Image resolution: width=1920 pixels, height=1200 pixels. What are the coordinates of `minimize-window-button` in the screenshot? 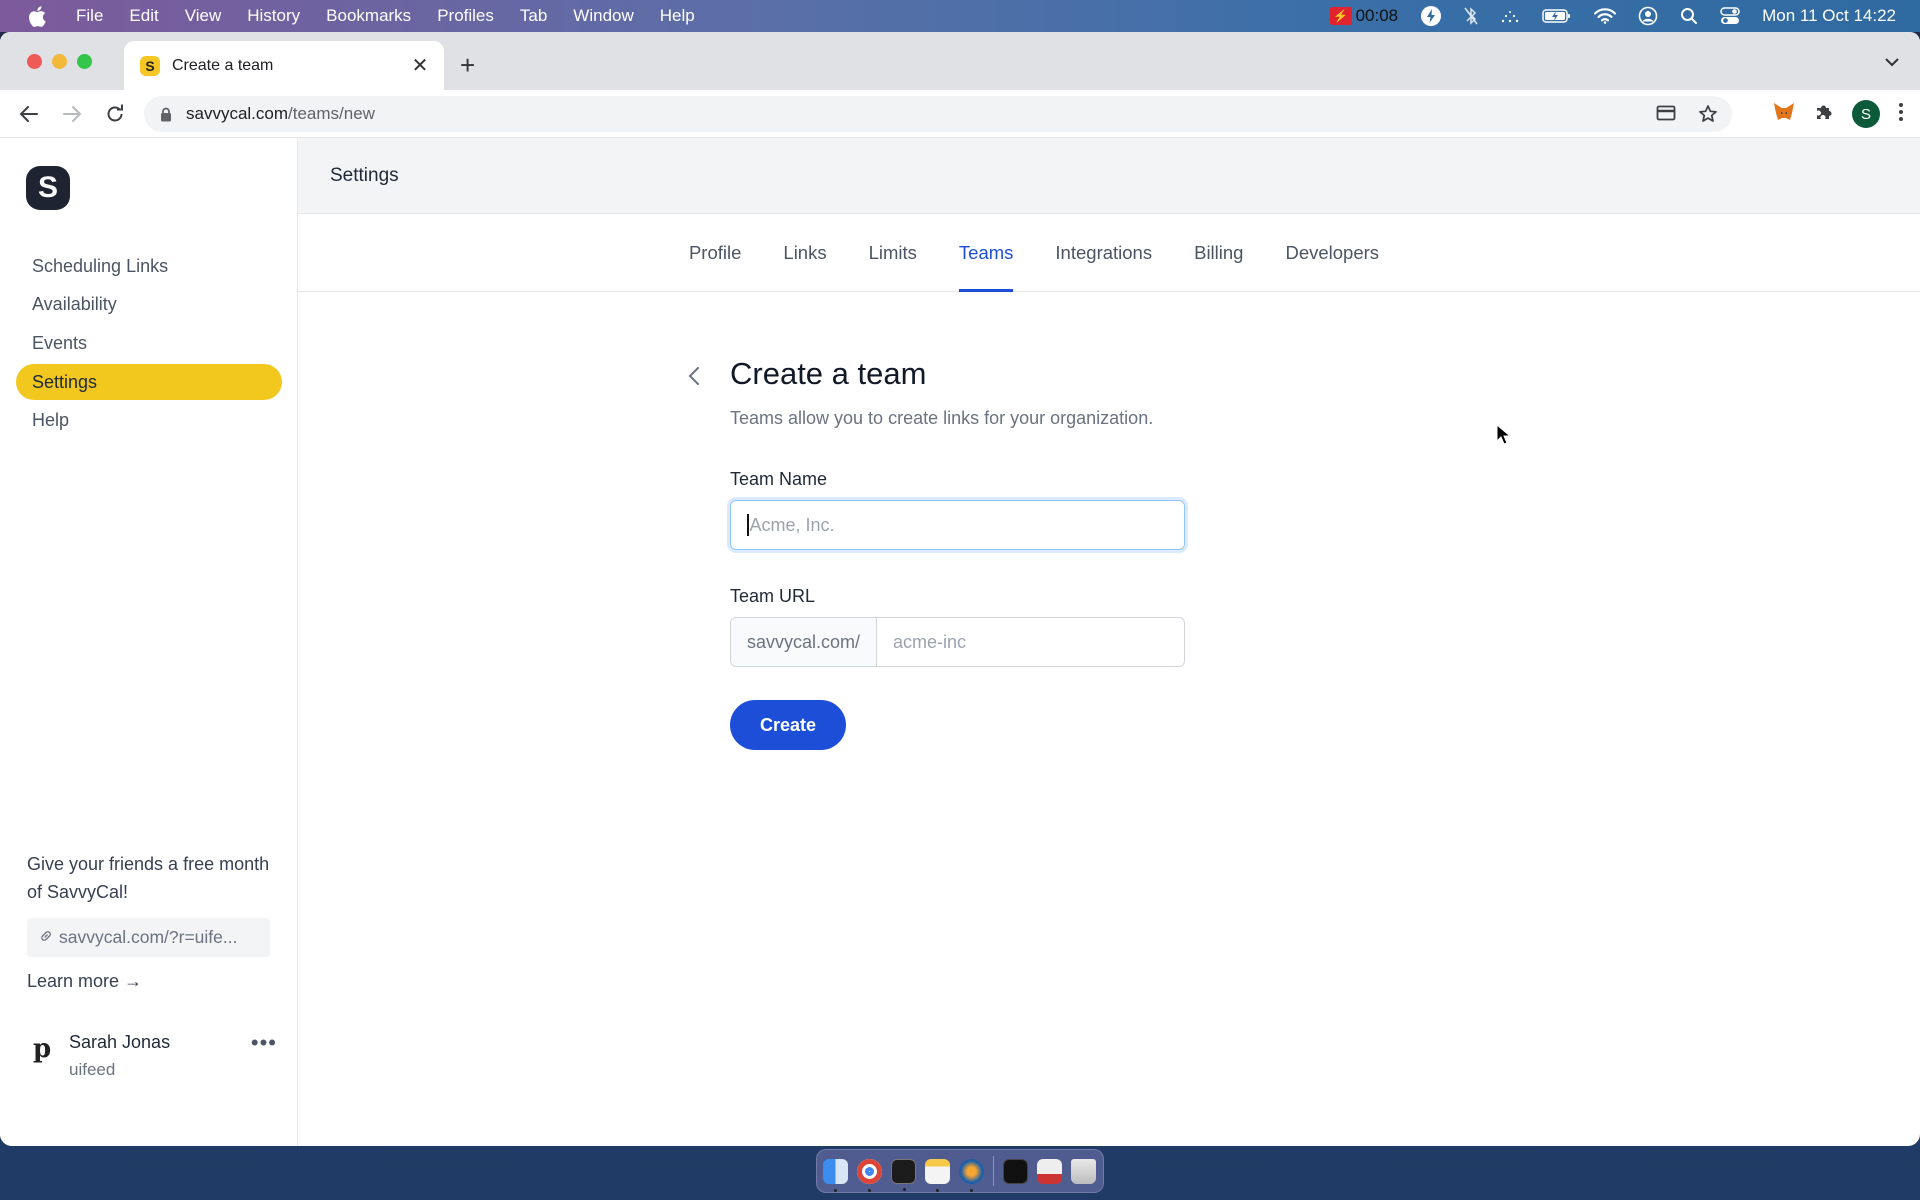 It's located at (59, 61).